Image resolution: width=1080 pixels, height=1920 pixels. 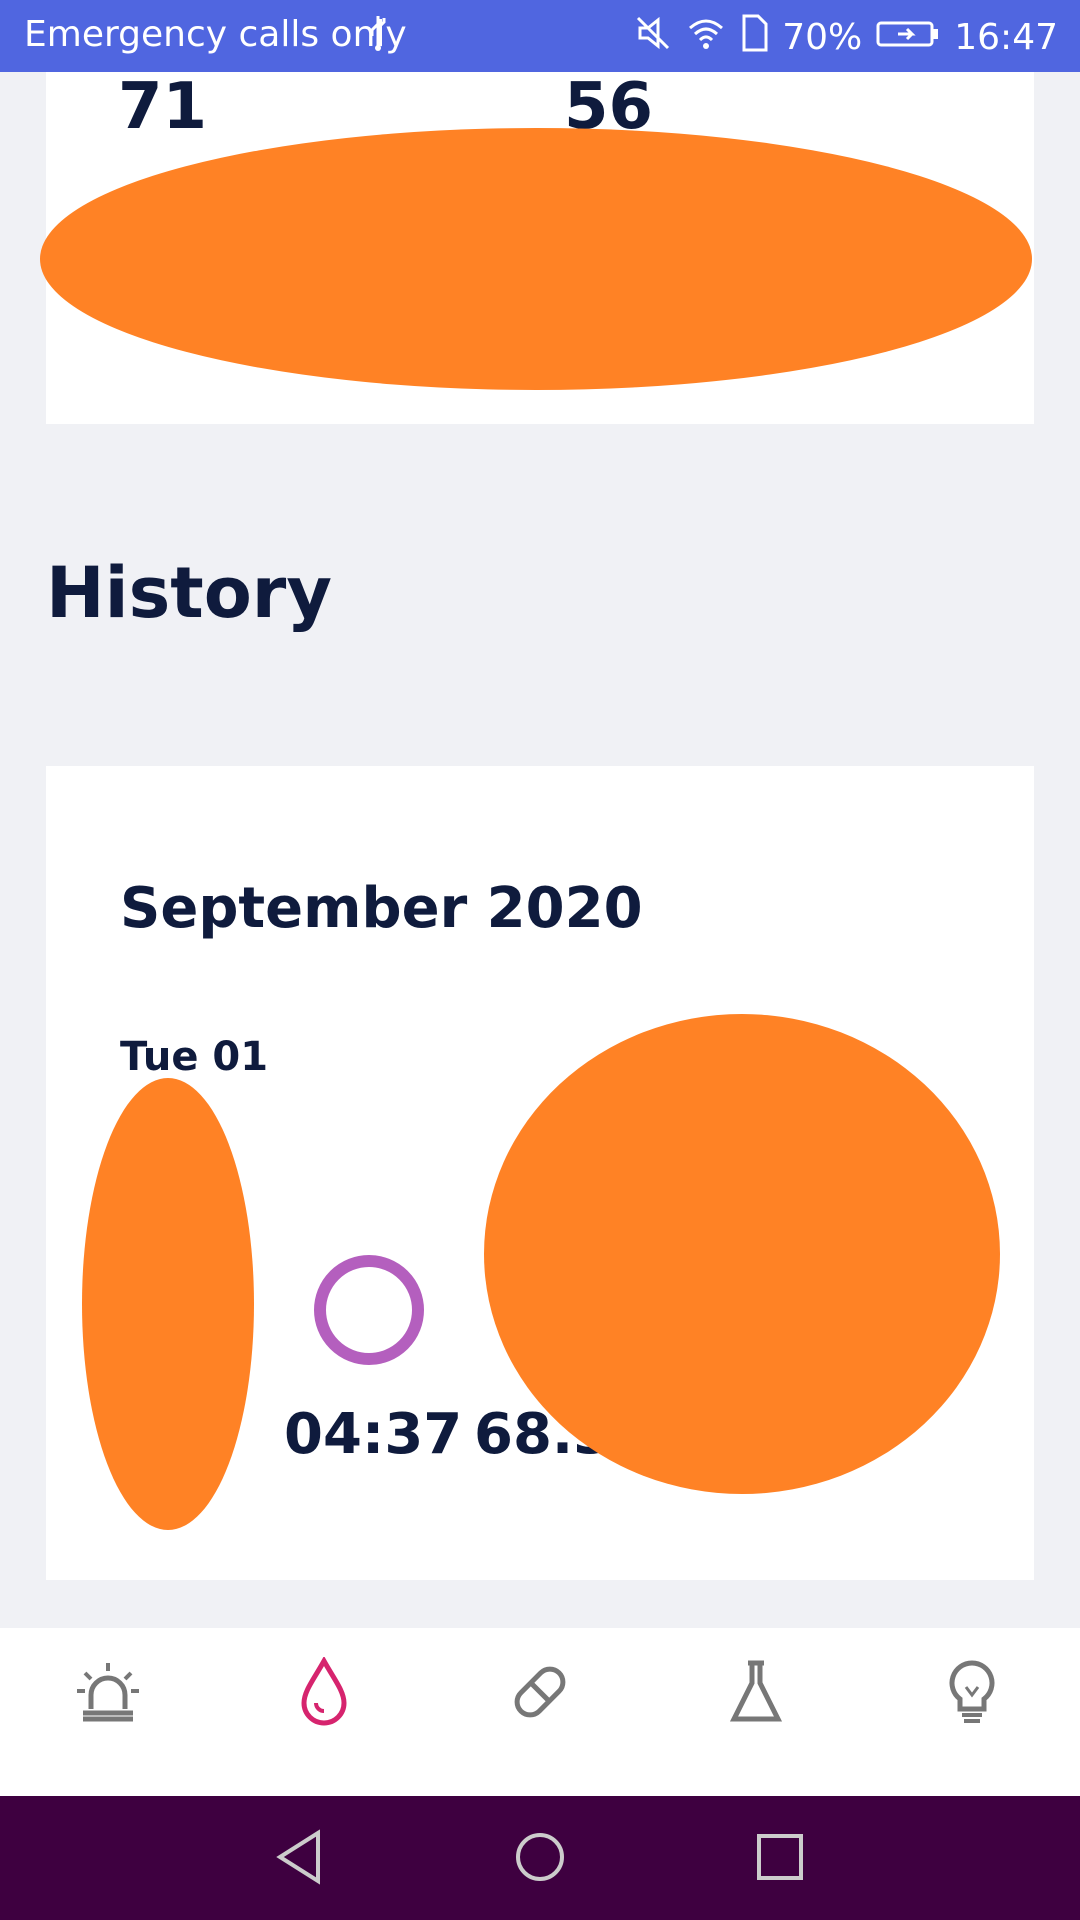 I want to click on battery-percent: 70%, so click(x=822, y=37).